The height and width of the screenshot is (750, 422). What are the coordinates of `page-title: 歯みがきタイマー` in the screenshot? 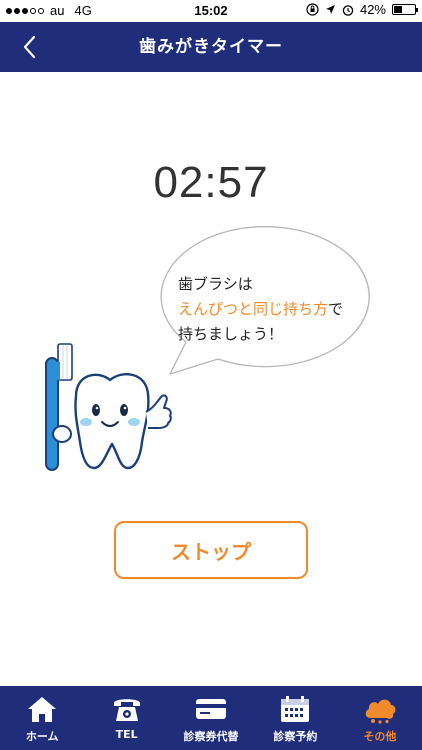 It's located at (211, 47).